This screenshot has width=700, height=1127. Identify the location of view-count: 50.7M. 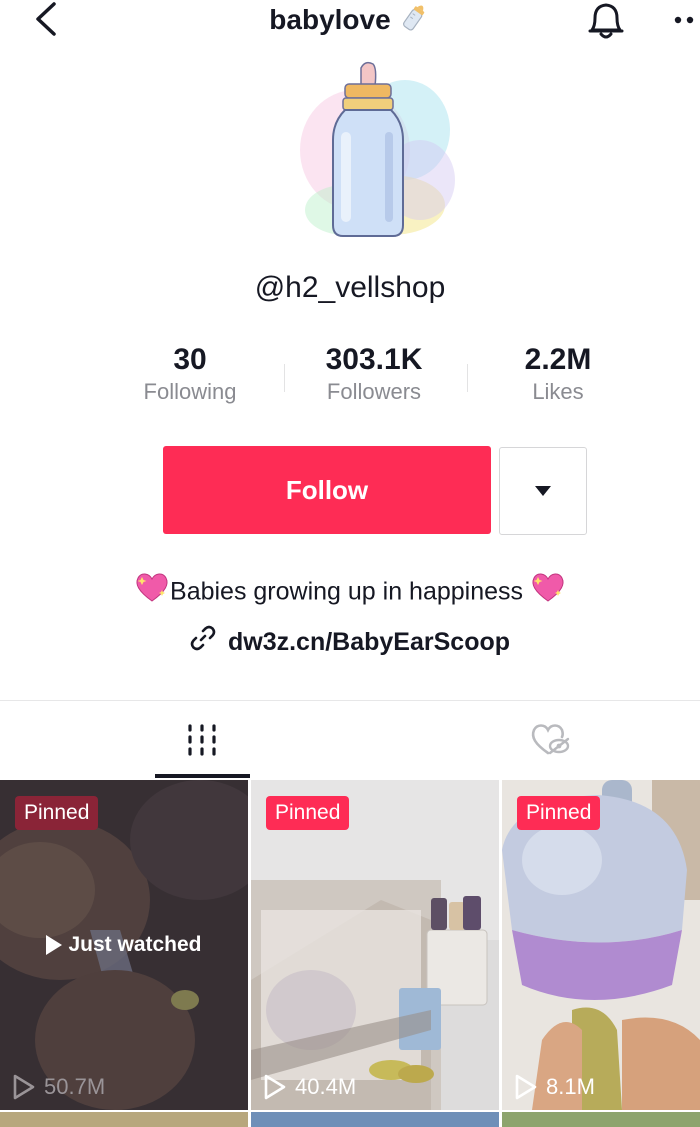
(58, 1087).